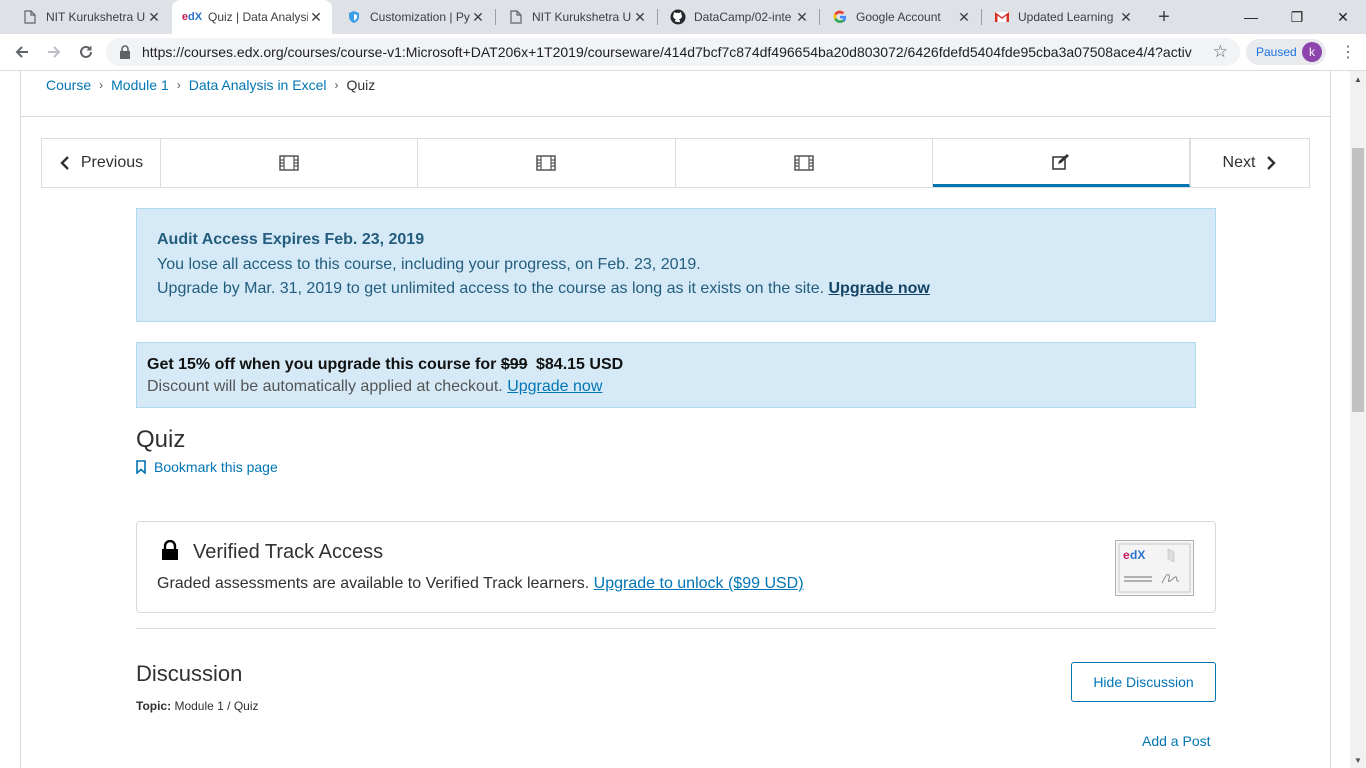  I want to click on sequence-nav: Previous Next, so click(675, 163).